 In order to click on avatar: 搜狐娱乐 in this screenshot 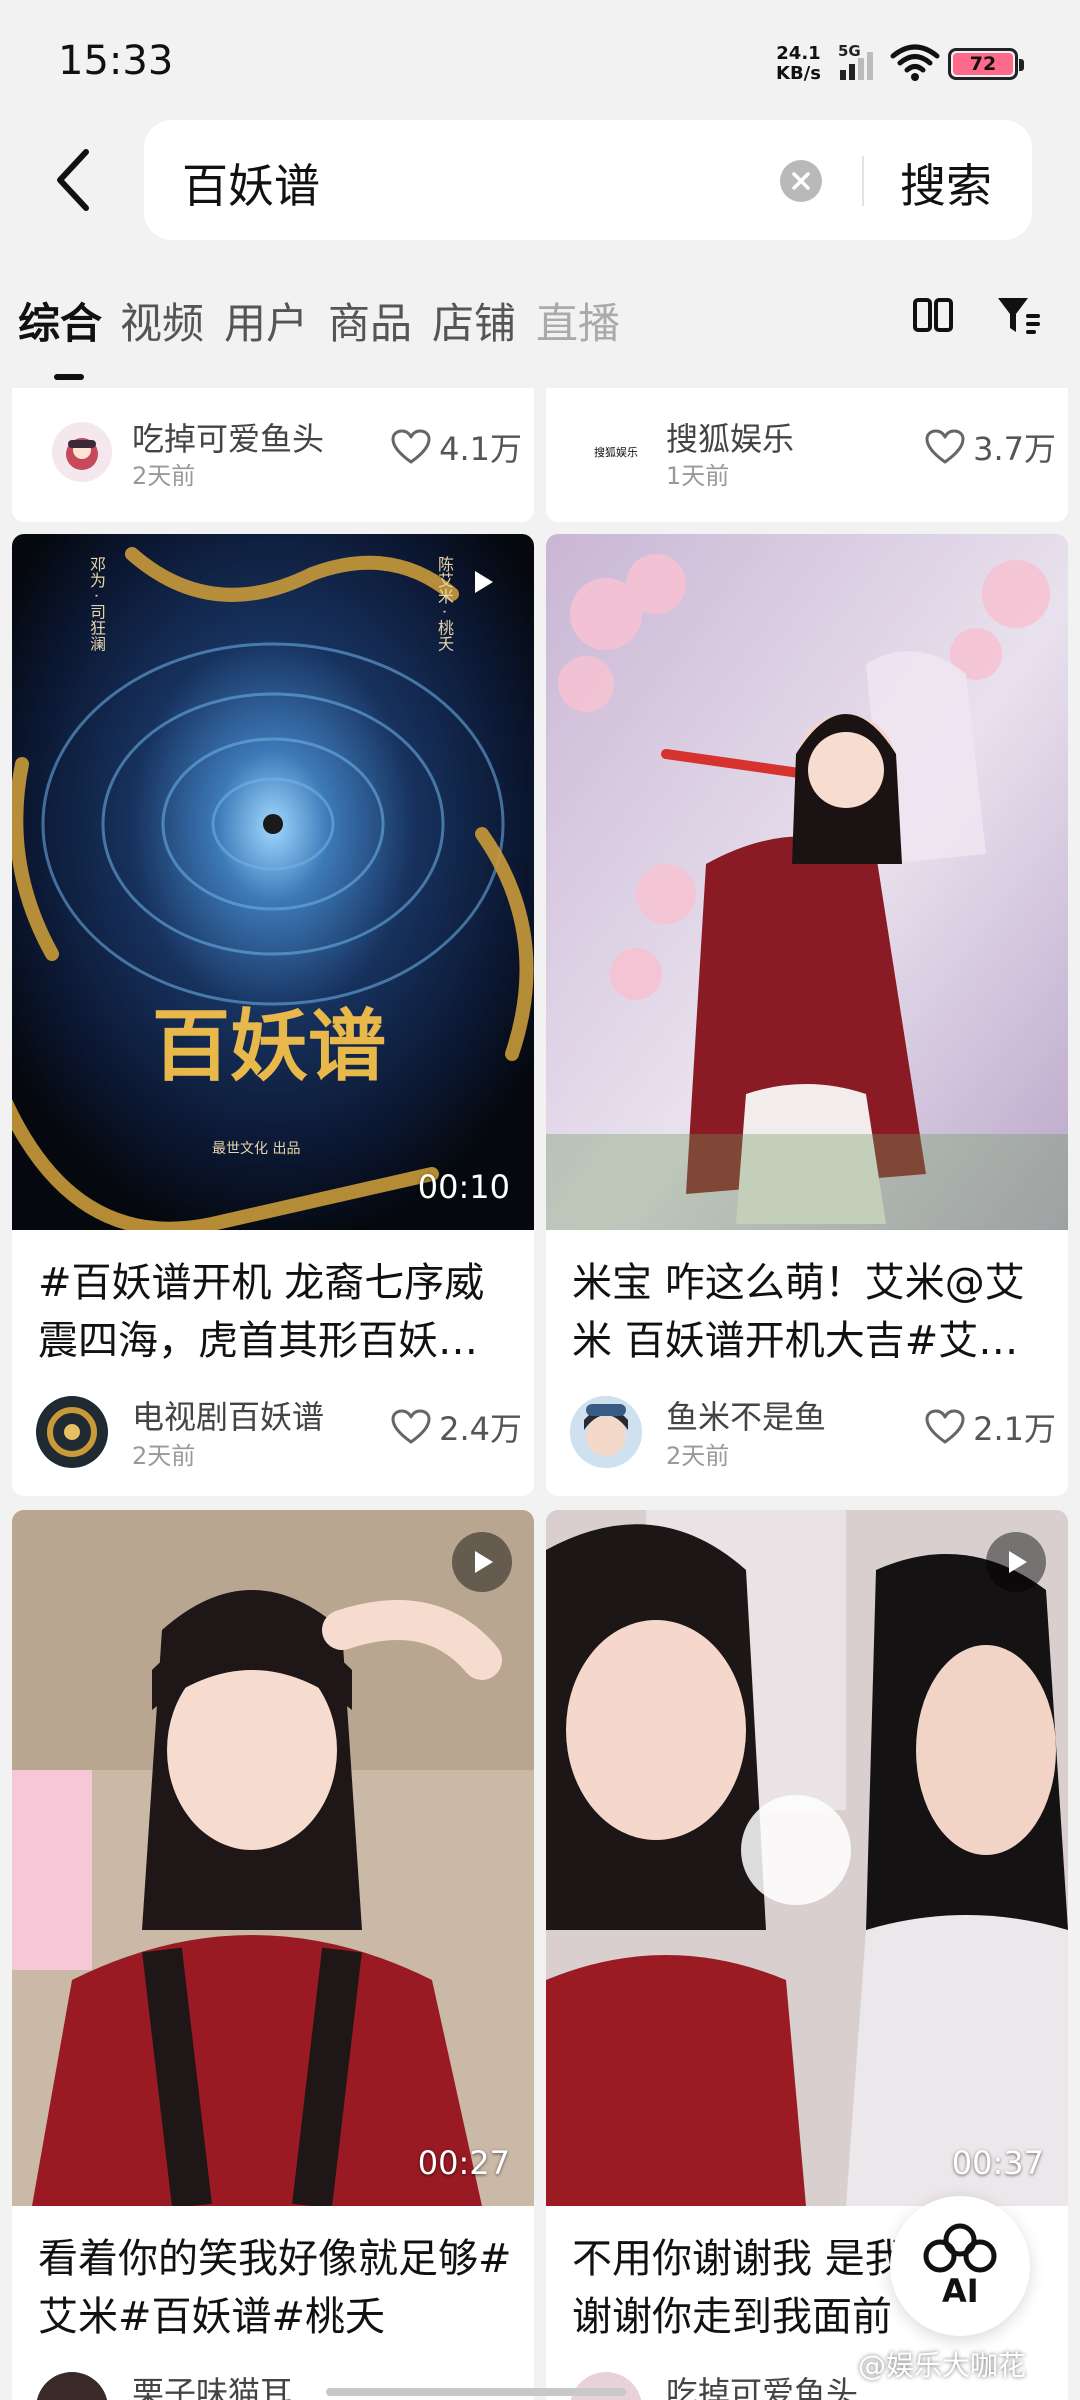, I will do `click(616, 452)`.